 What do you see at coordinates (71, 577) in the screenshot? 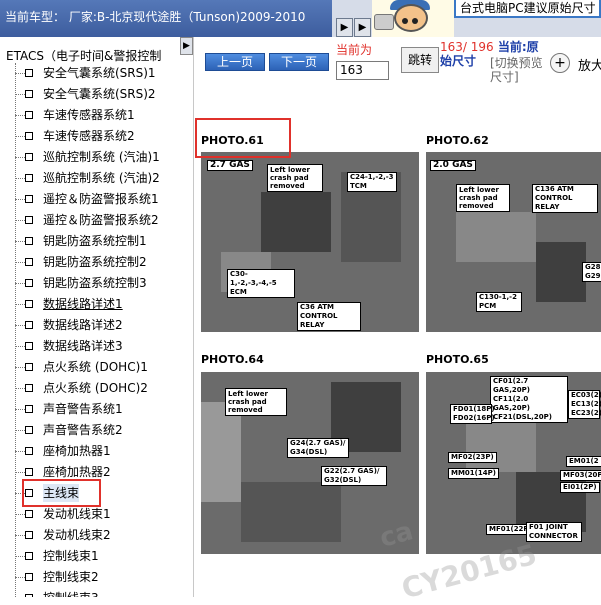
I see `tree-item: 控制线束2` at bounding box center [71, 577].